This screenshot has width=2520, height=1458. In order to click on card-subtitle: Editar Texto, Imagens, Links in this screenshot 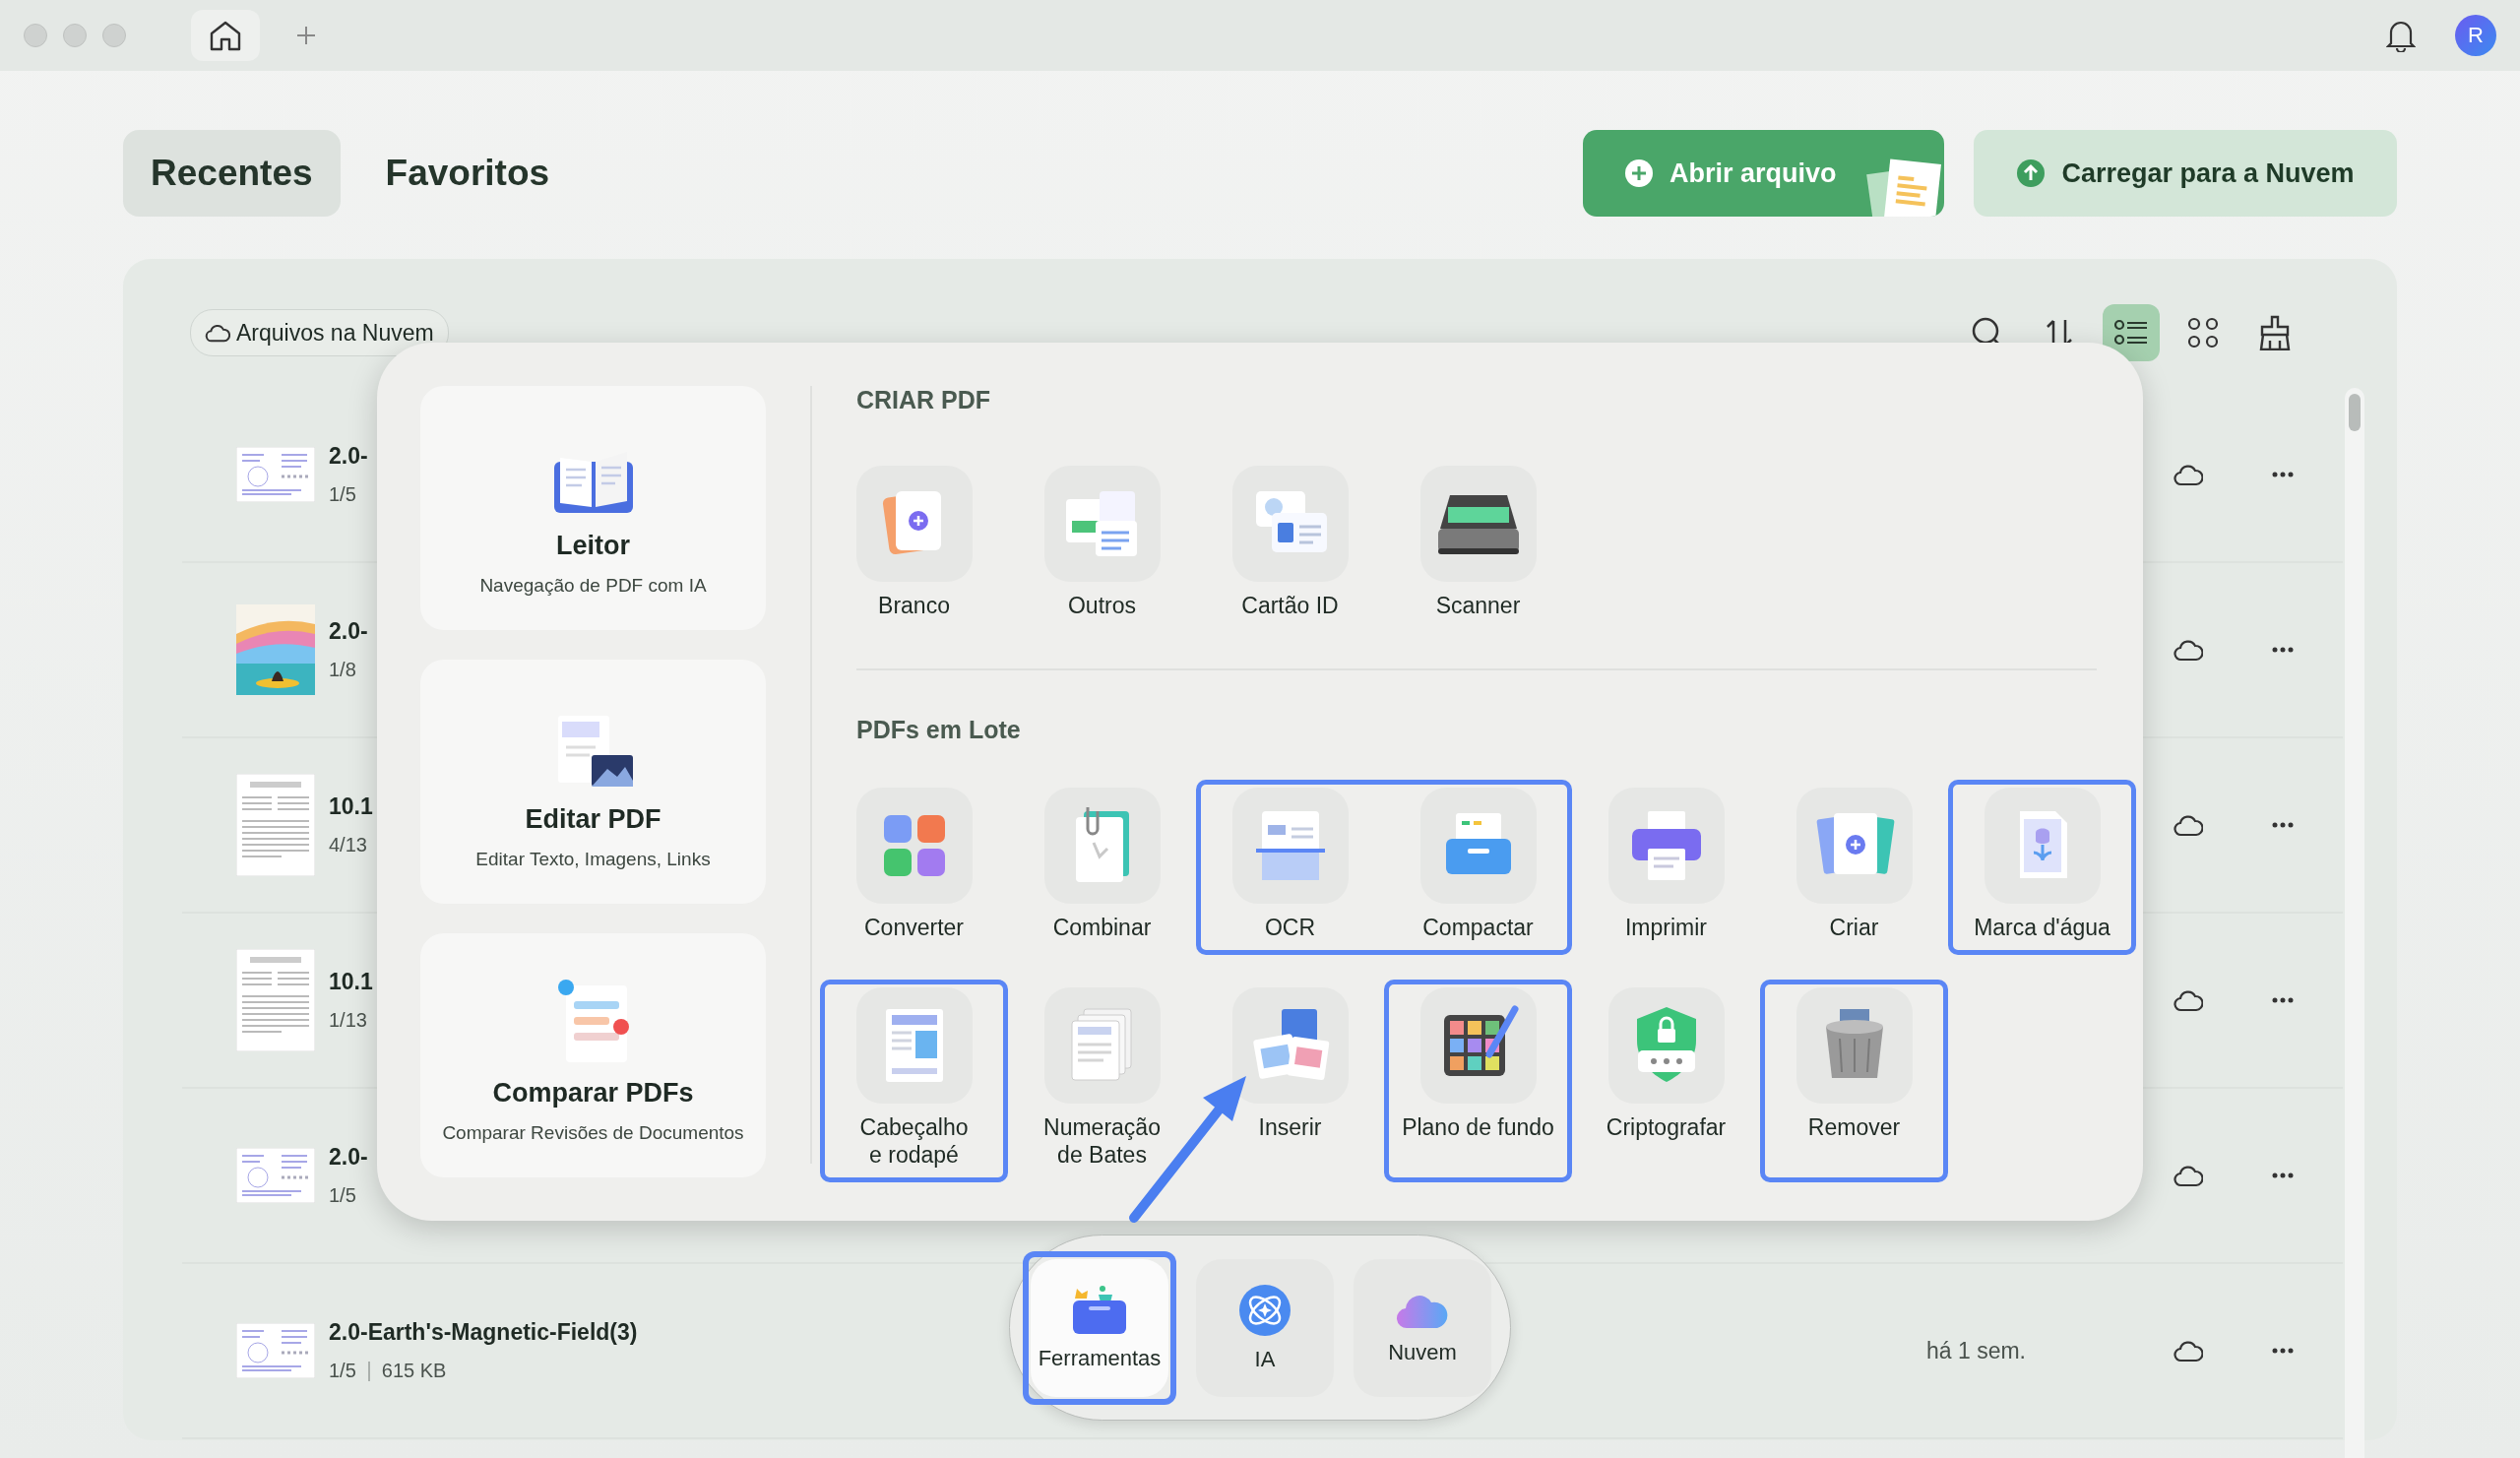, I will do `click(593, 859)`.